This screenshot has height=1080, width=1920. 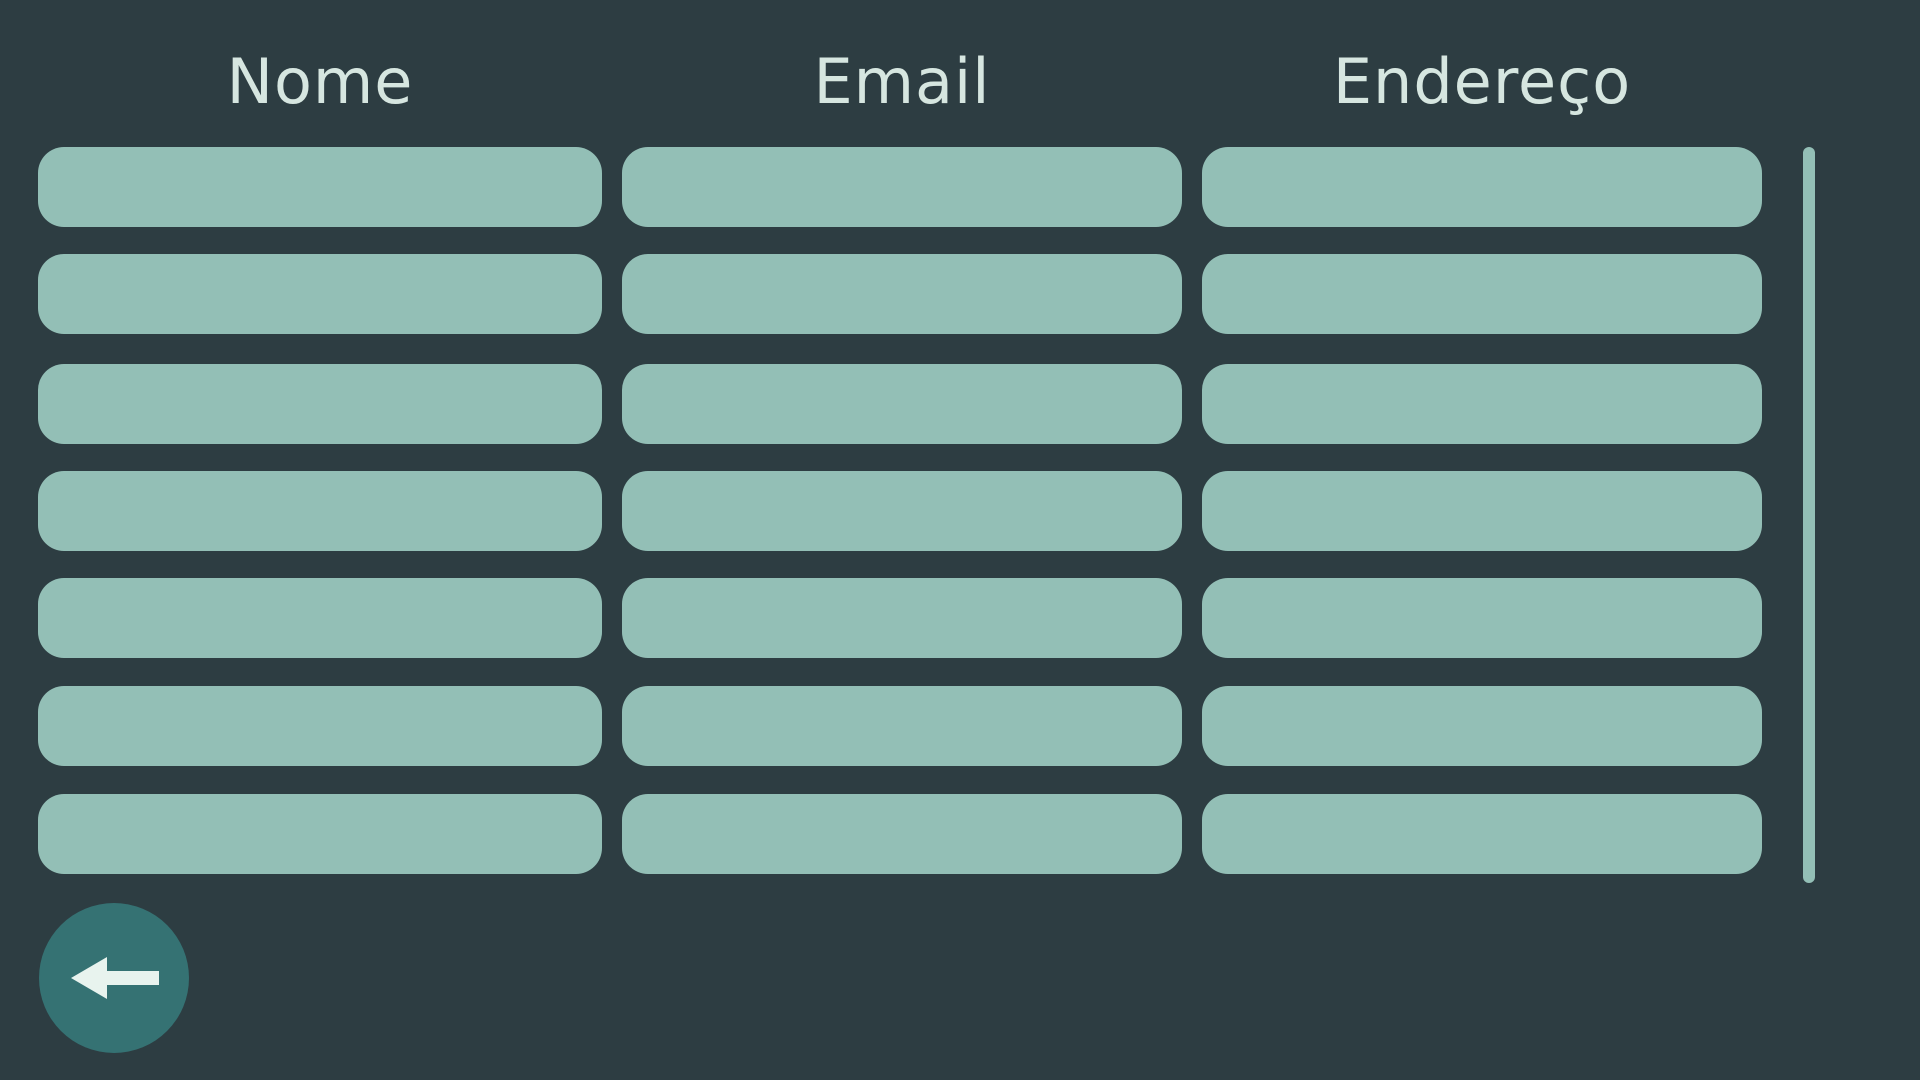 I want to click on back-button, so click(x=114, y=978).